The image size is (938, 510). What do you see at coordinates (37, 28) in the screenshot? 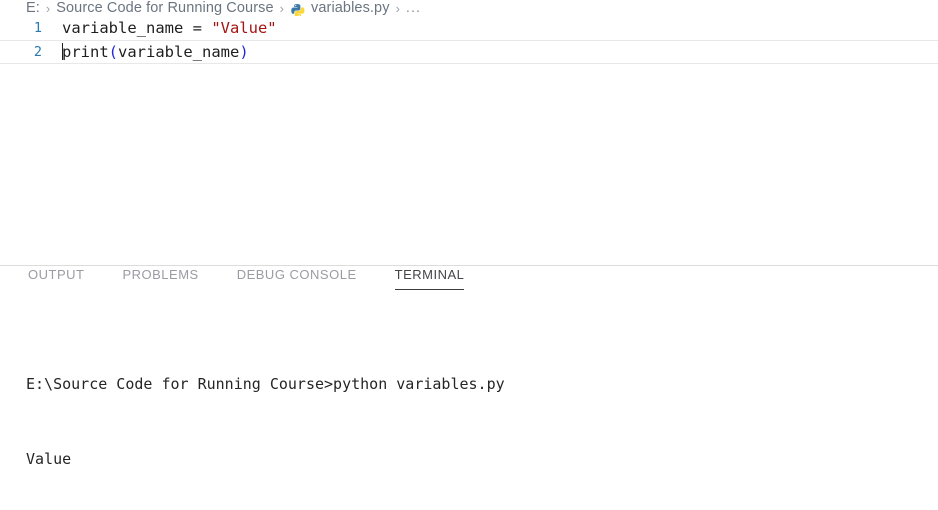
I see `line-number-1: 1` at bounding box center [37, 28].